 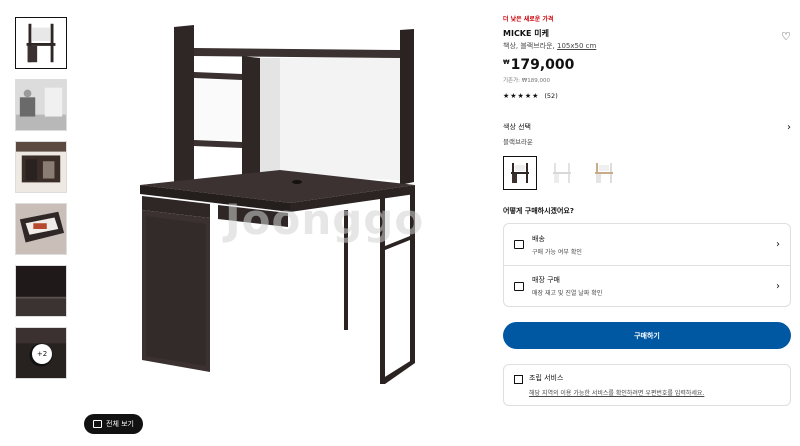 I want to click on price-currency: ₩, so click(x=506, y=62).